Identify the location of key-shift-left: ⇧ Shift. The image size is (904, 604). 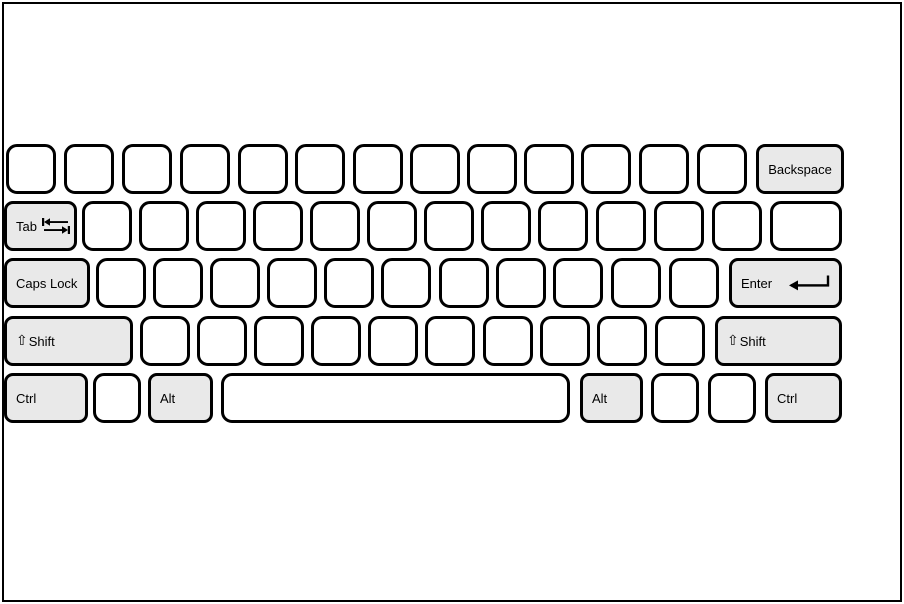
(68, 341).